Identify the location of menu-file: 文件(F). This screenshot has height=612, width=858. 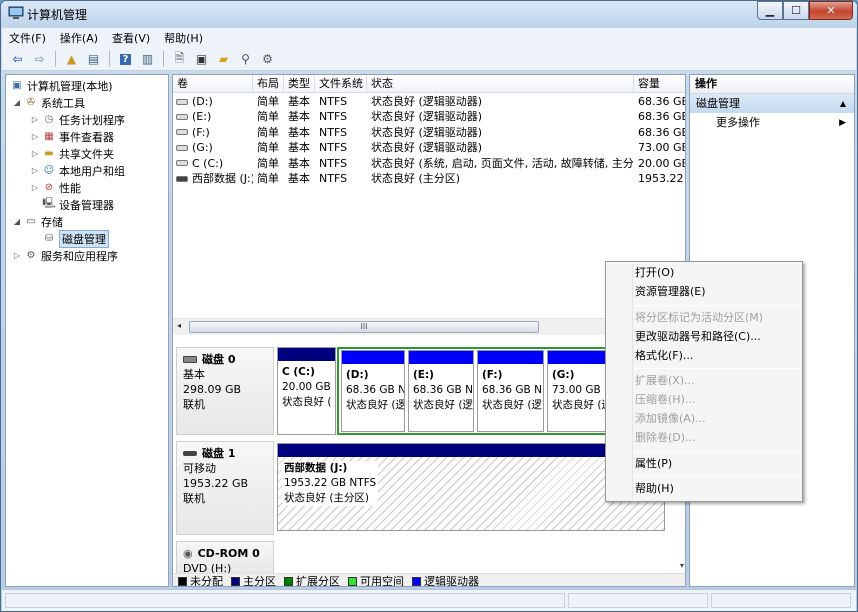
(27, 38).